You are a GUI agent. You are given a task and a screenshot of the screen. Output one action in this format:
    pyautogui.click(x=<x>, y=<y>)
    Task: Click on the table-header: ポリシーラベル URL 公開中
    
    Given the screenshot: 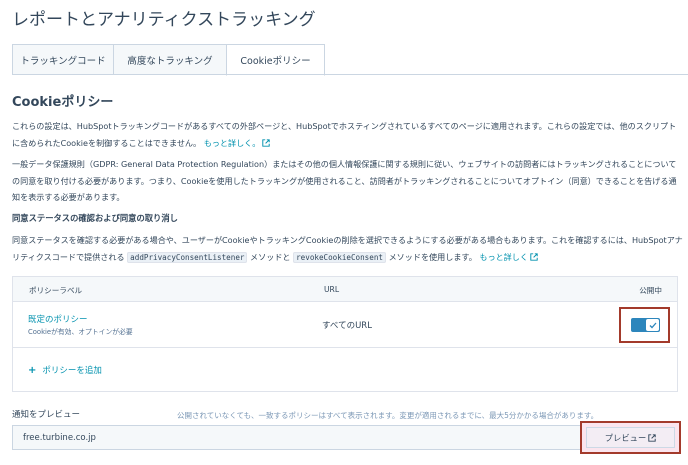 What is the action you would take?
    pyautogui.click(x=345, y=289)
    